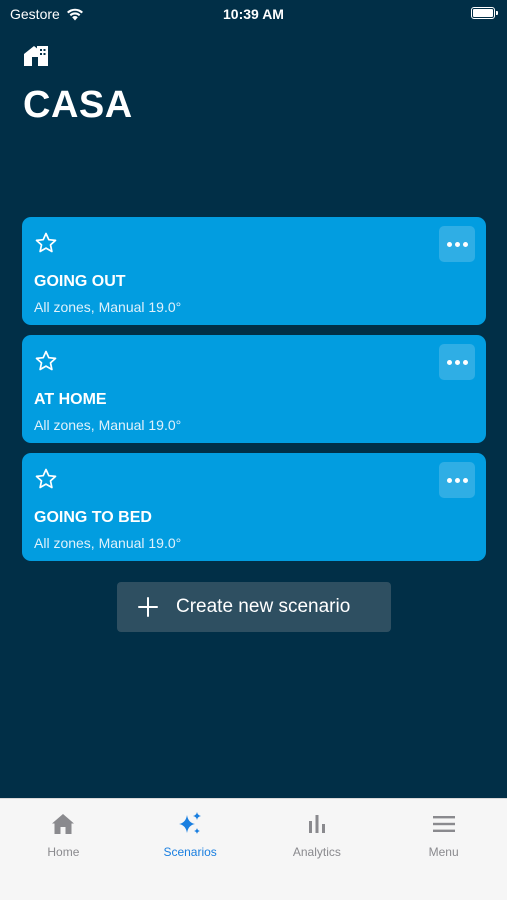 This screenshot has width=507, height=900. I want to click on tab-label: Scenarios, so click(190, 852).